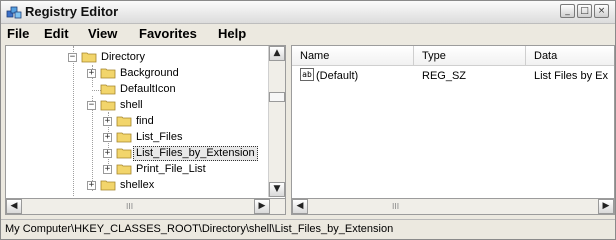  What do you see at coordinates (159, 137) in the screenshot?
I see `tree-label: List_Files` at bounding box center [159, 137].